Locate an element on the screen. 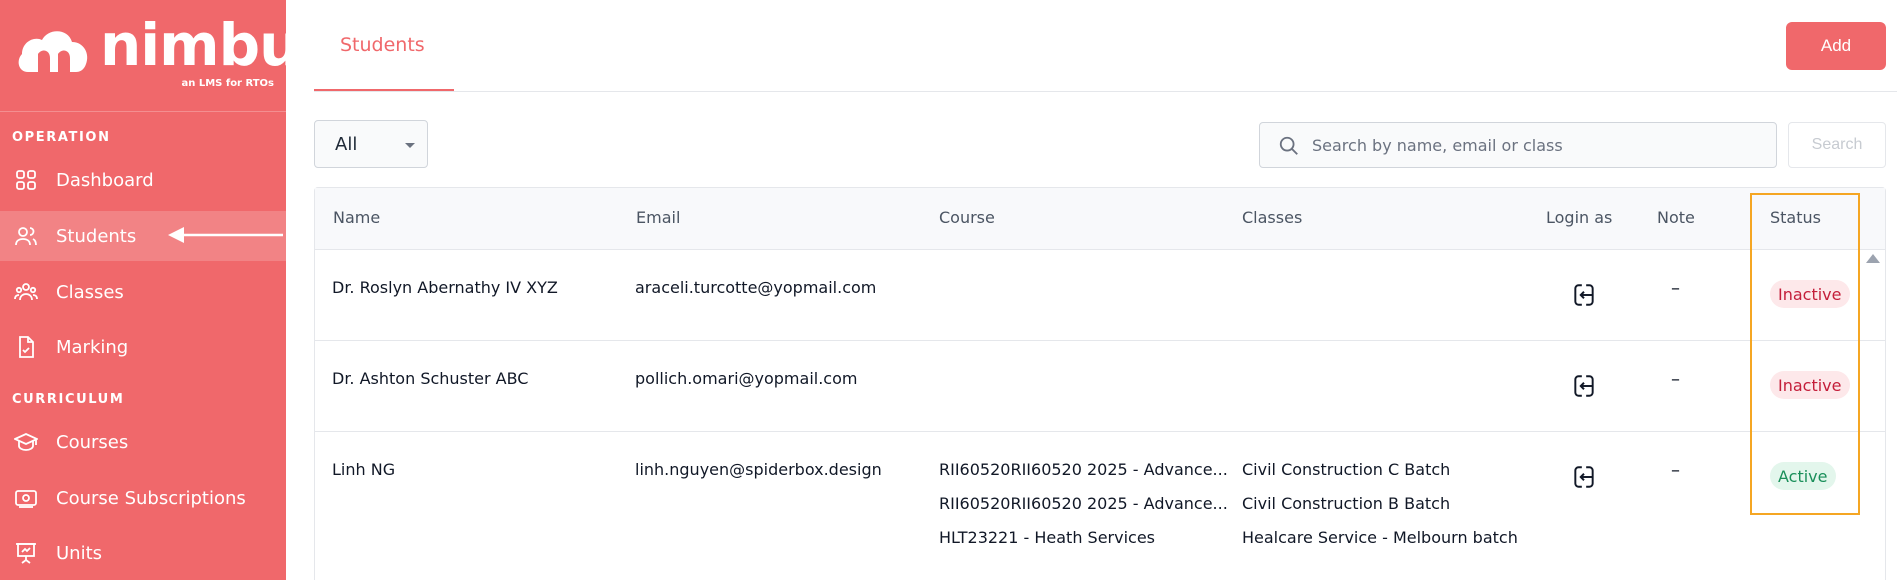  student-name: Dr. Ashton Schuster ABC is located at coordinates (430, 378).